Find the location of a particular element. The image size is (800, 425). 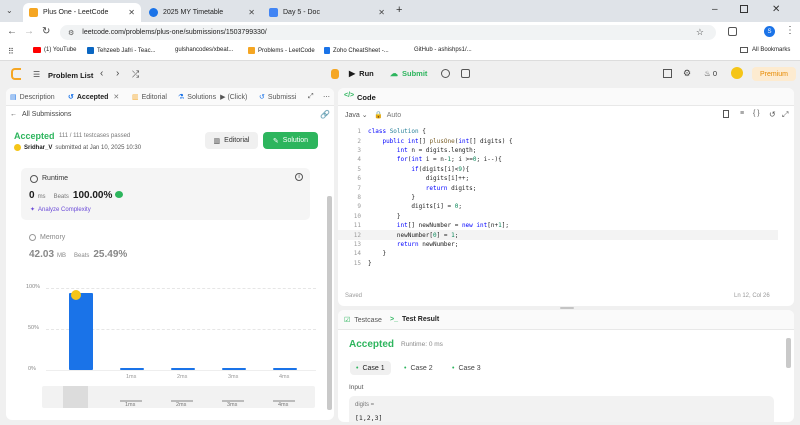

language-select: Java ⌄ is located at coordinates (356, 115).